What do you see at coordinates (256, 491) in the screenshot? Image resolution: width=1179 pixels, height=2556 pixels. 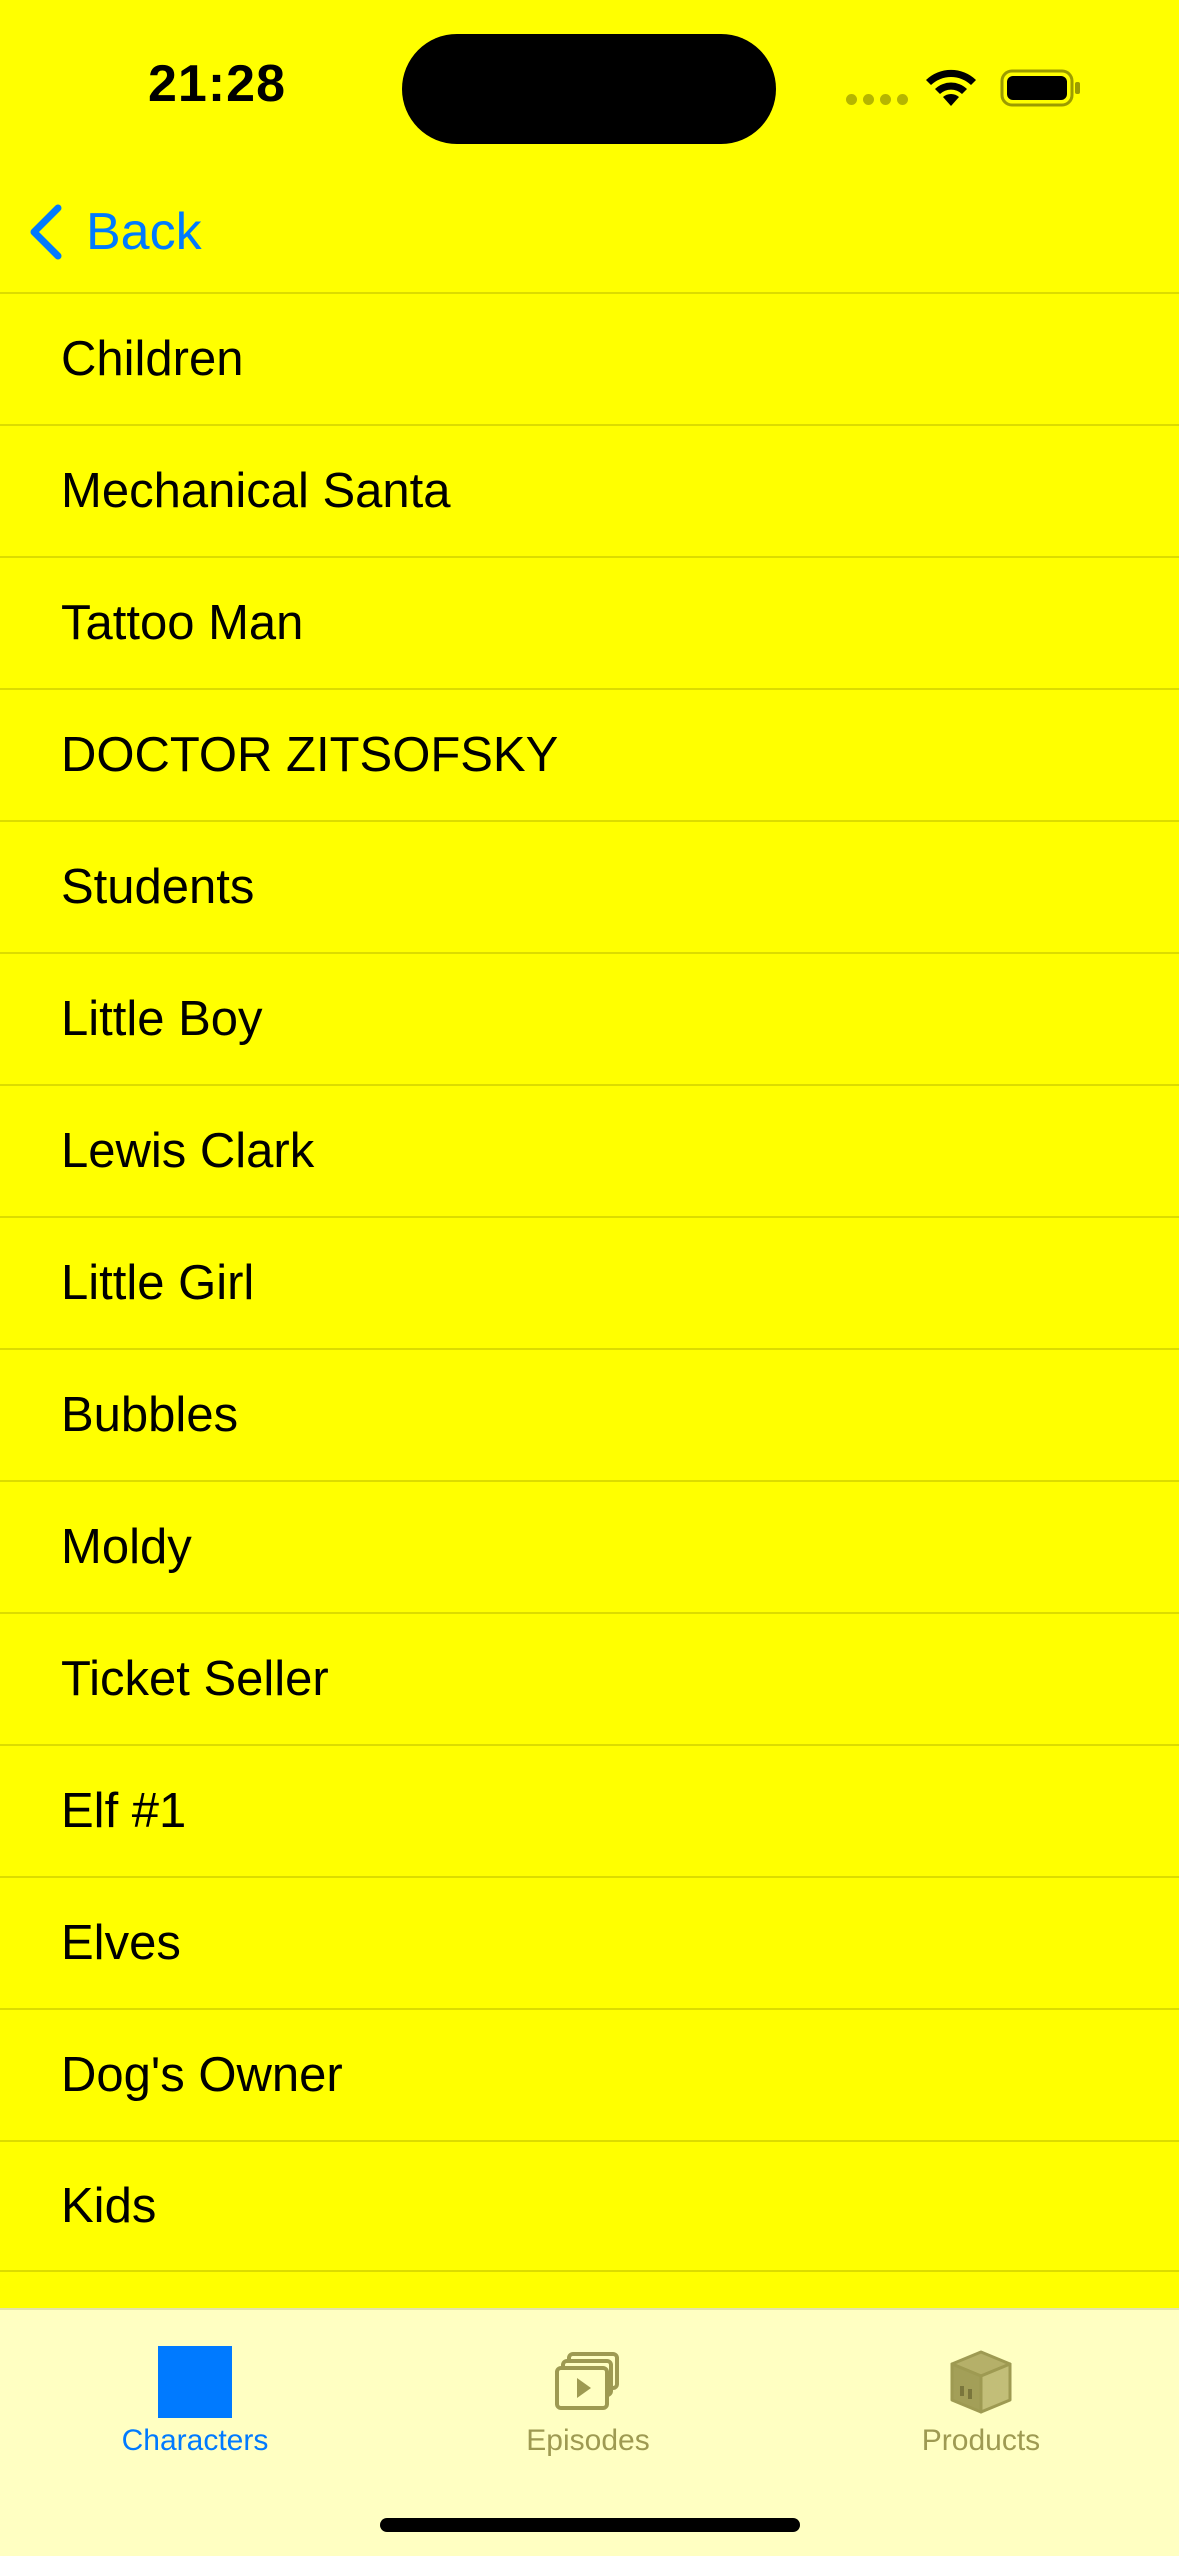 I see `list-item-label: Mechanical Santa` at bounding box center [256, 491].